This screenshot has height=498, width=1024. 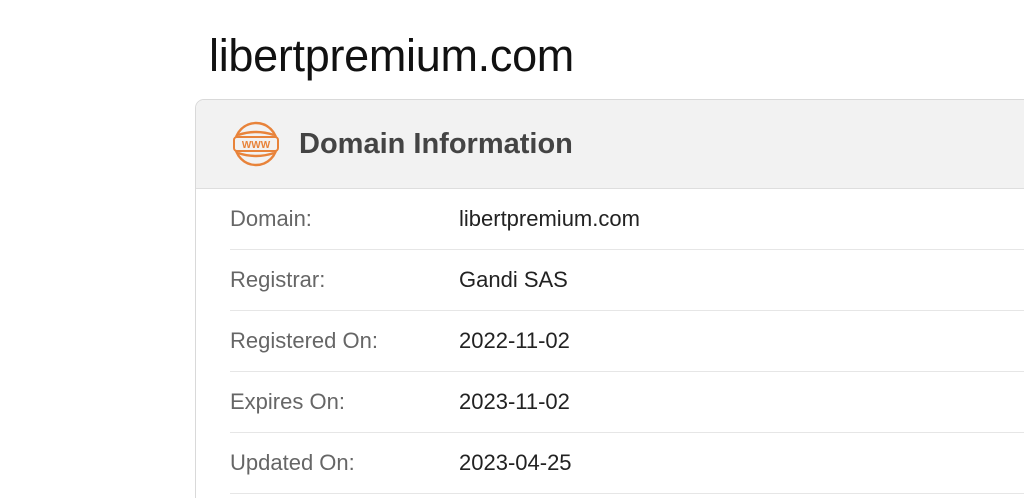 I want to click on www-globe-icon: WWW, so click(x=256, y=144).